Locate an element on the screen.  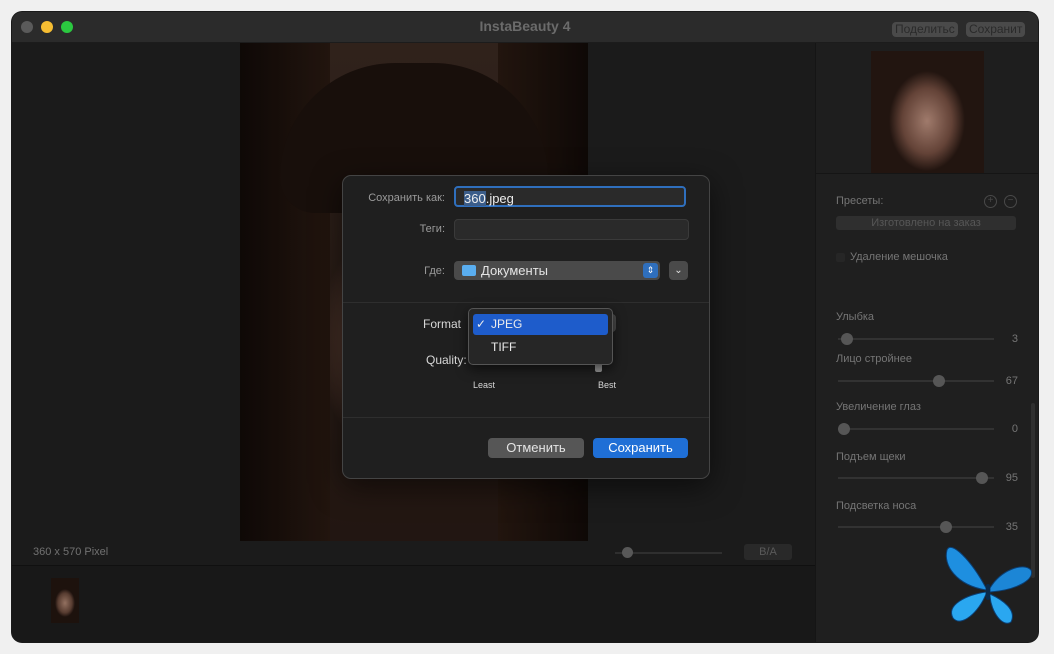
checkmark-icon: ✓ is located at coordinates (481, 324).